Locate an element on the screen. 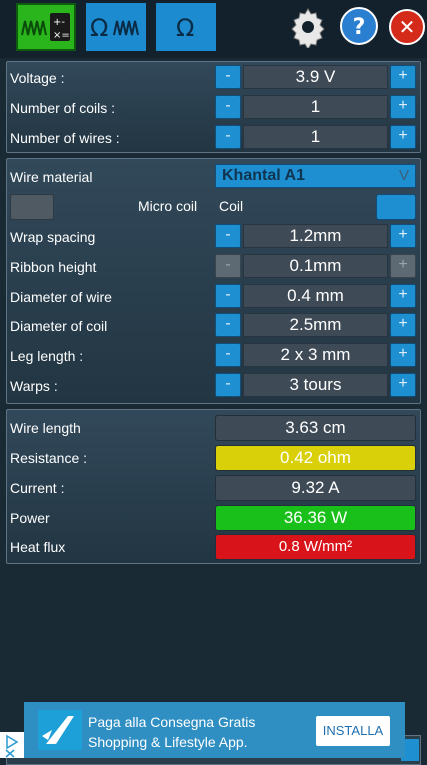 The width and height of the screenshot is (427, 765). coil-type-row: Micro coil Coil is located at coordinates (213, 206).